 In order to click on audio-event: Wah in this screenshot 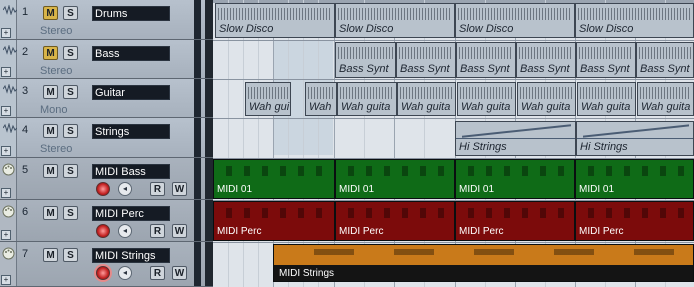, I will do `click(321, 99)`.